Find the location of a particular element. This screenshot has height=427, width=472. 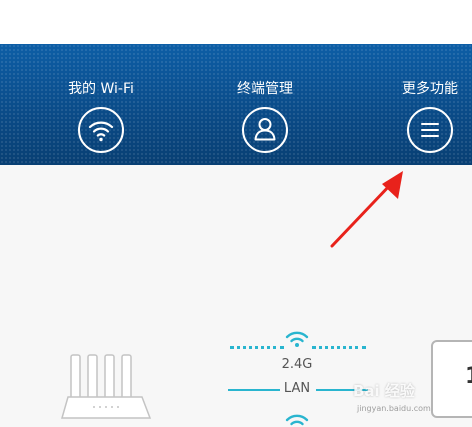

watermark-sub: jingyan.baidu.com is located at coordinates (394, 408).